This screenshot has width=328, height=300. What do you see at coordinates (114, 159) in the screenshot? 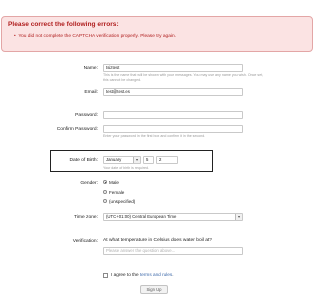
I see `dob-month-value: January` at bounding box center [114, 159].